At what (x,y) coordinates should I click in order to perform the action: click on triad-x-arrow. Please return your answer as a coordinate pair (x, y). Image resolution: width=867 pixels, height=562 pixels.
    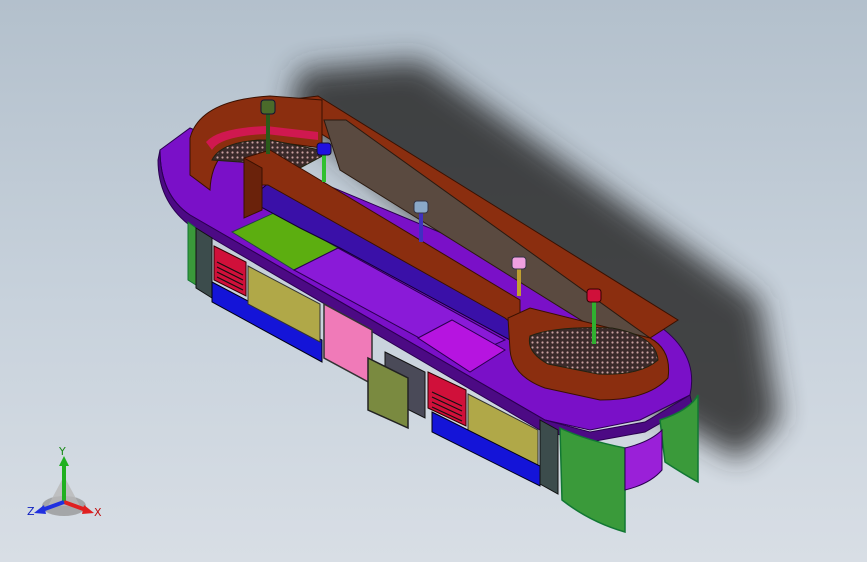
    Looking at the image, I should click on (88, 509).